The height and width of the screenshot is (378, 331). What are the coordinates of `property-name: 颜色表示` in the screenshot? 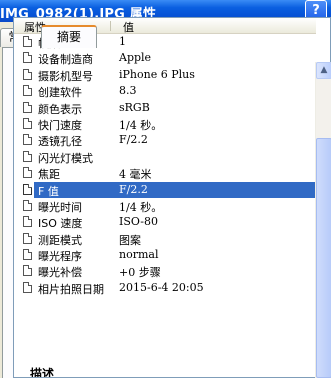 It's located at (60, 109).